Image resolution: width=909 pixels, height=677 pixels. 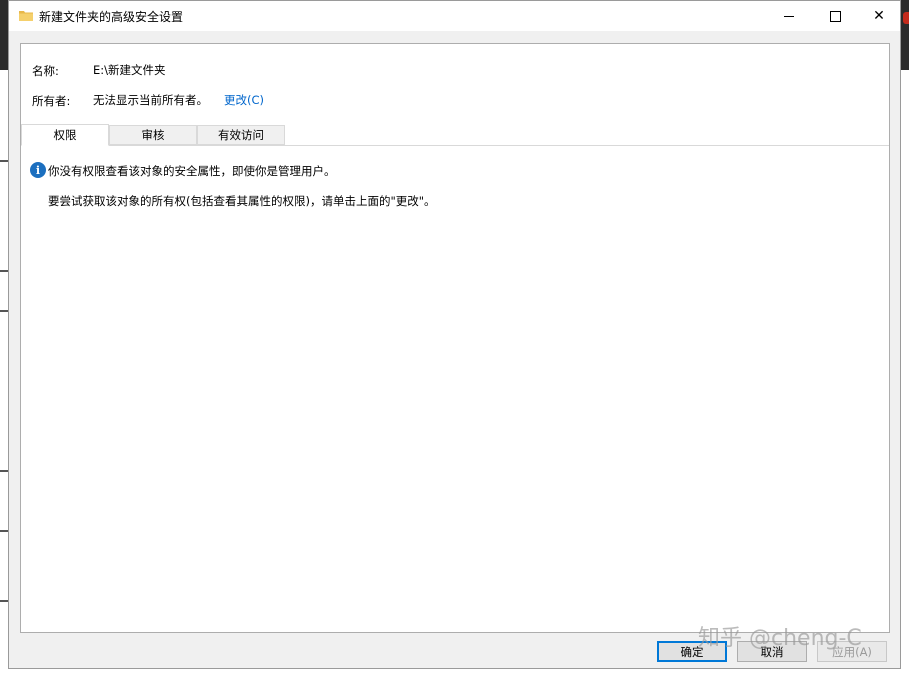 What do you see at coordinates (4, 338) in the screenshot?
I see `background-window-left` at bounding box center [4, 338].